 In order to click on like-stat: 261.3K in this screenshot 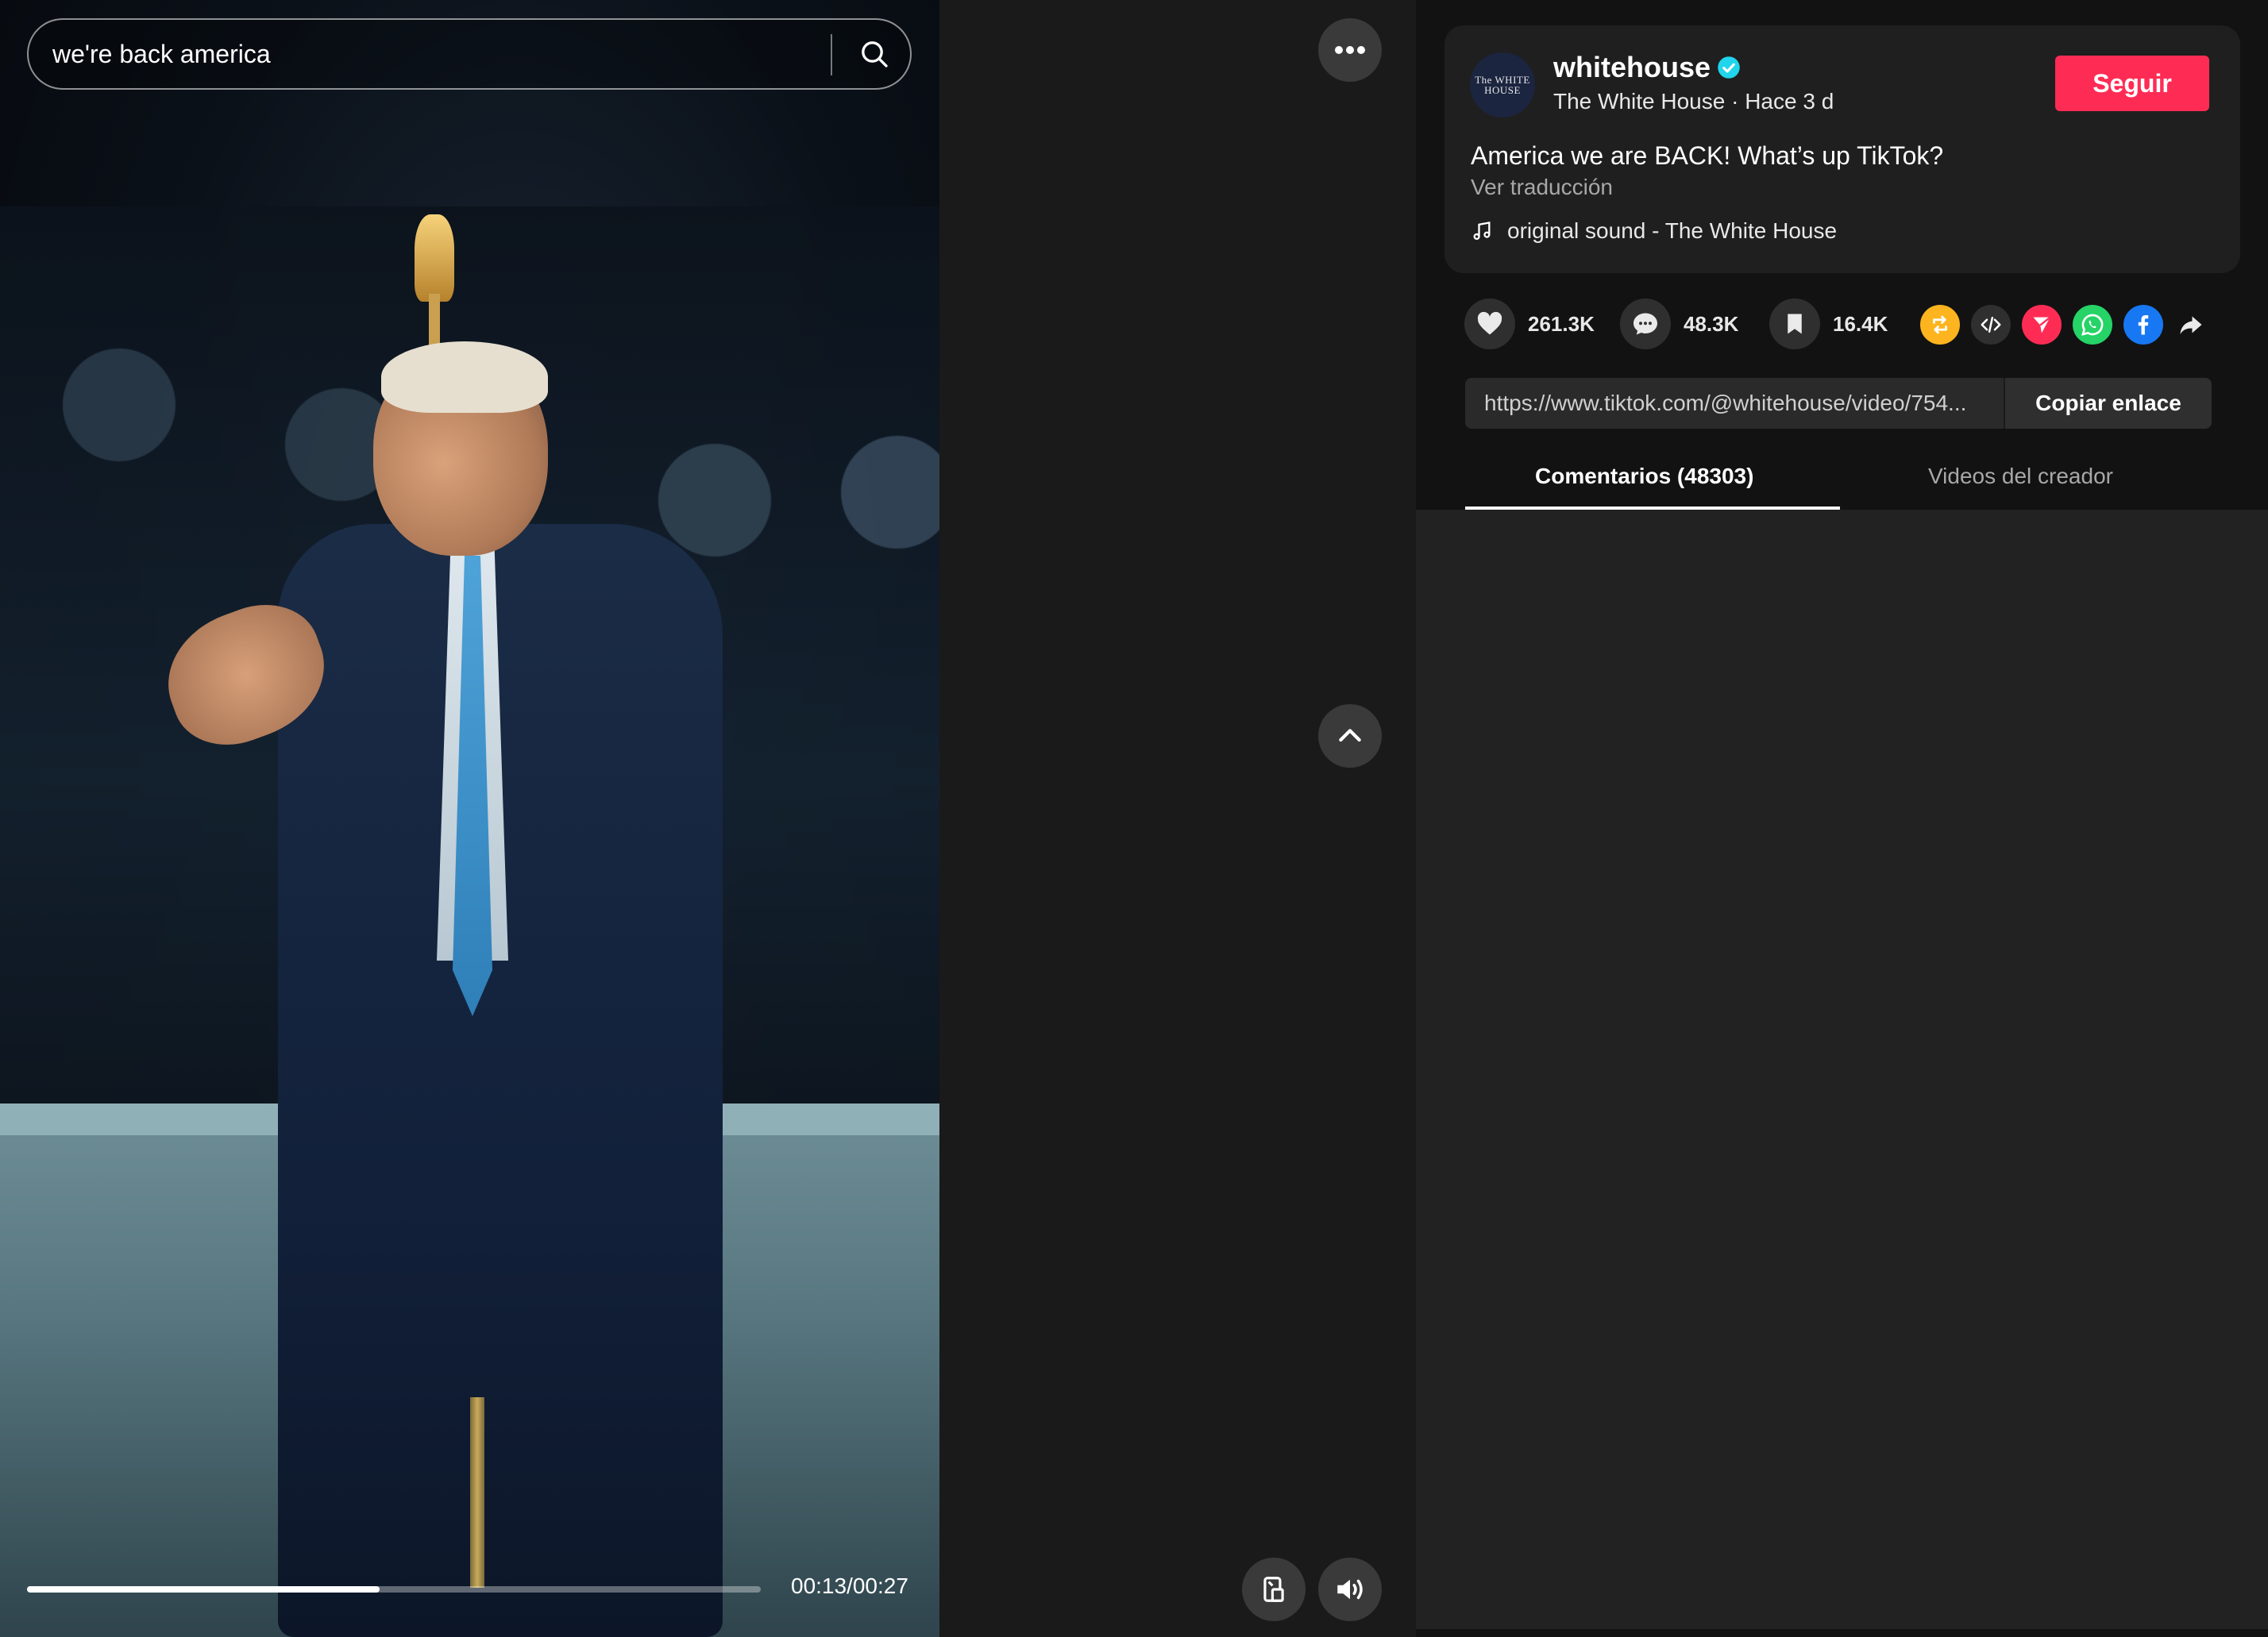, I will do `click(1529, 324)`.